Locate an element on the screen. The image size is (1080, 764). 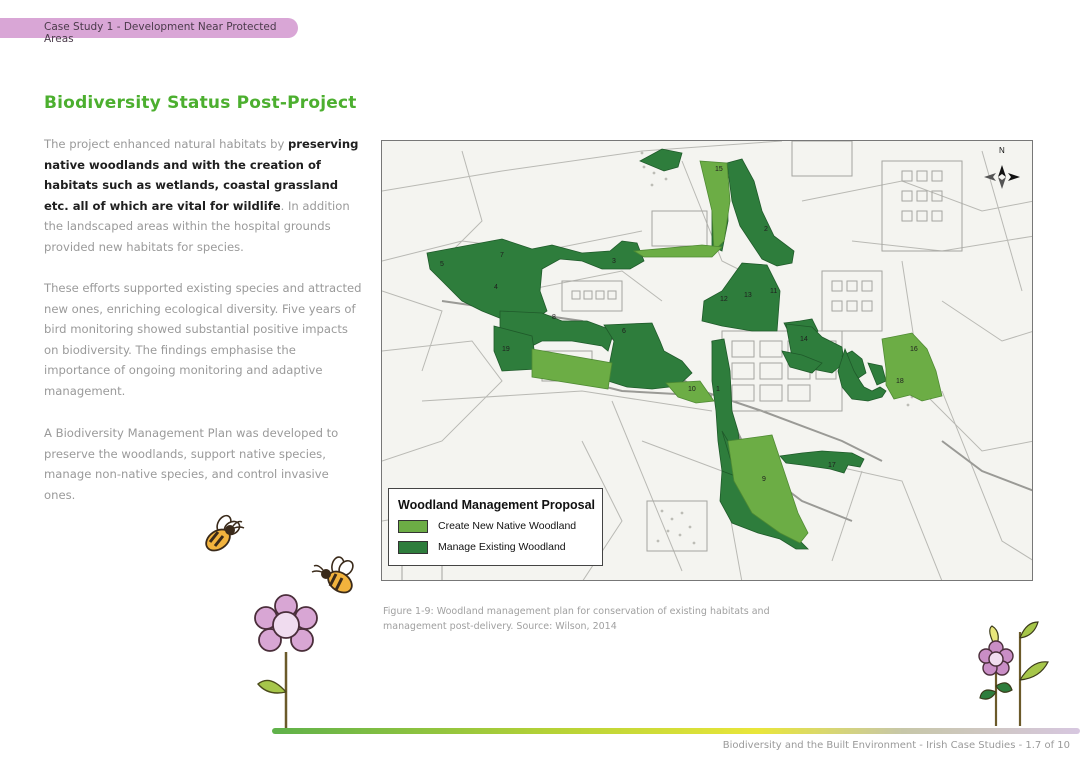
area-label: 7 is located at coordinates (502, 255).